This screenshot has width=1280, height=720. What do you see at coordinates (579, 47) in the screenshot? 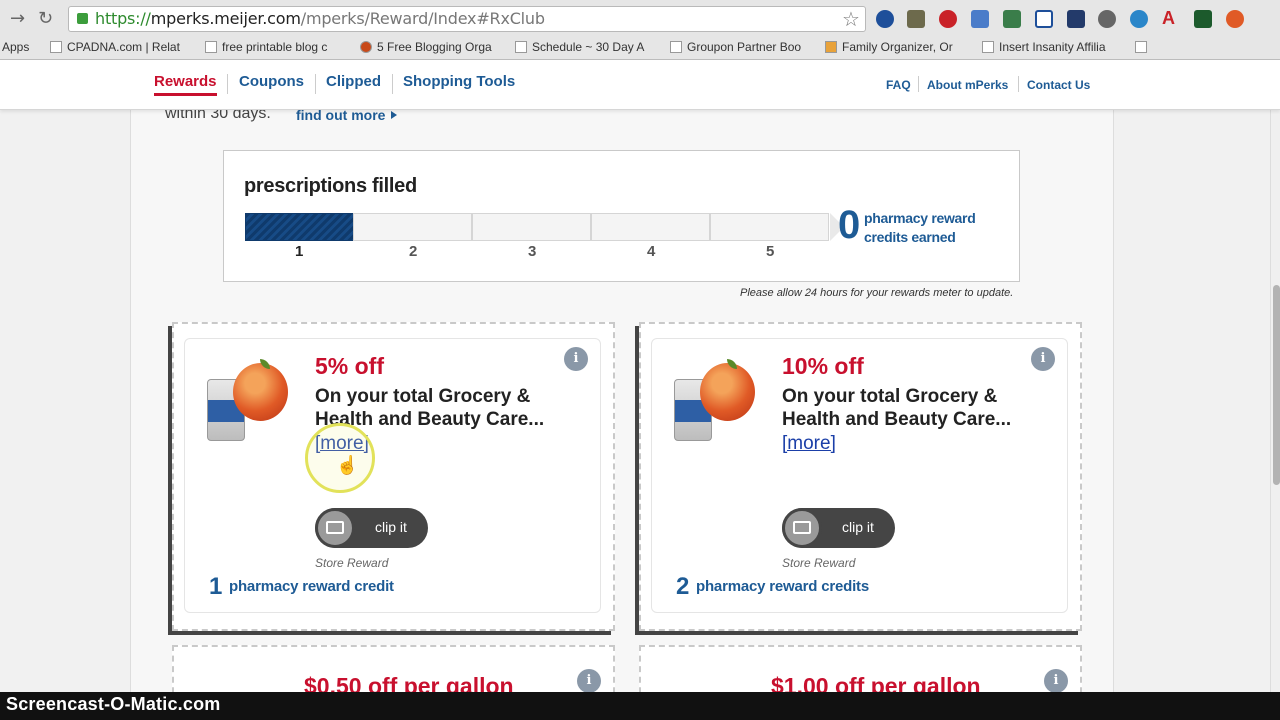
I see `bookmark-item: Schedule ~ 30 Day A` at bounding box center [579, 47].